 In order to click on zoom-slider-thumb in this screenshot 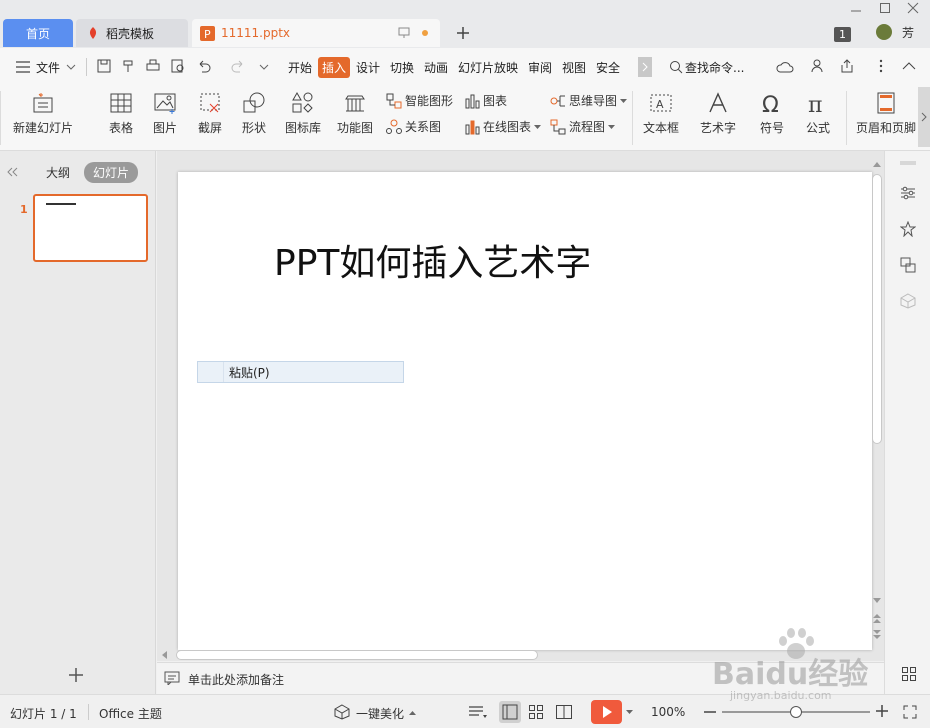, I will do `click(796, 712)`.